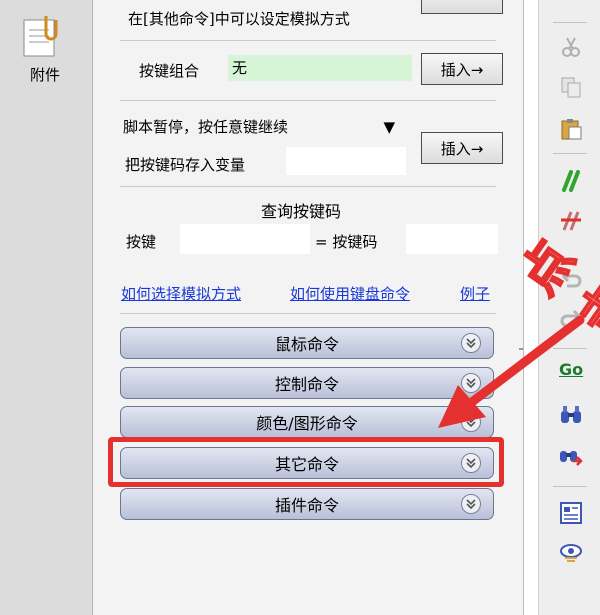 This screenshot has height=615, width=600. Describe the element at coordinates (206, 127) in the screenshot. I see `pause-mode-value: 脚本暂停，按任意键继续` at that location.